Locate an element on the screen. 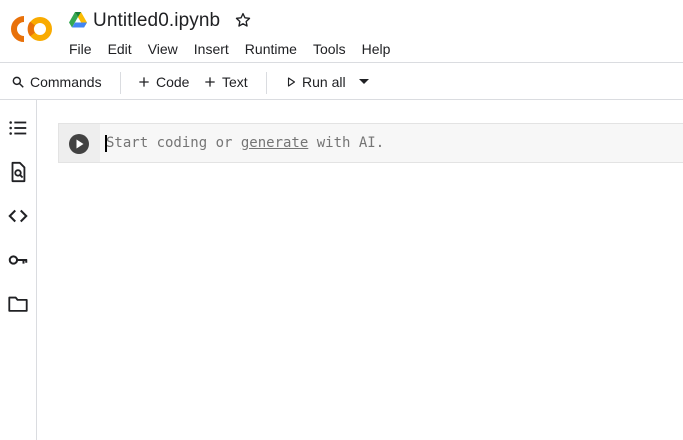 The height and width of the screenshot is (440, 683). commands-button: Commands is located at coordinates (56, 82).